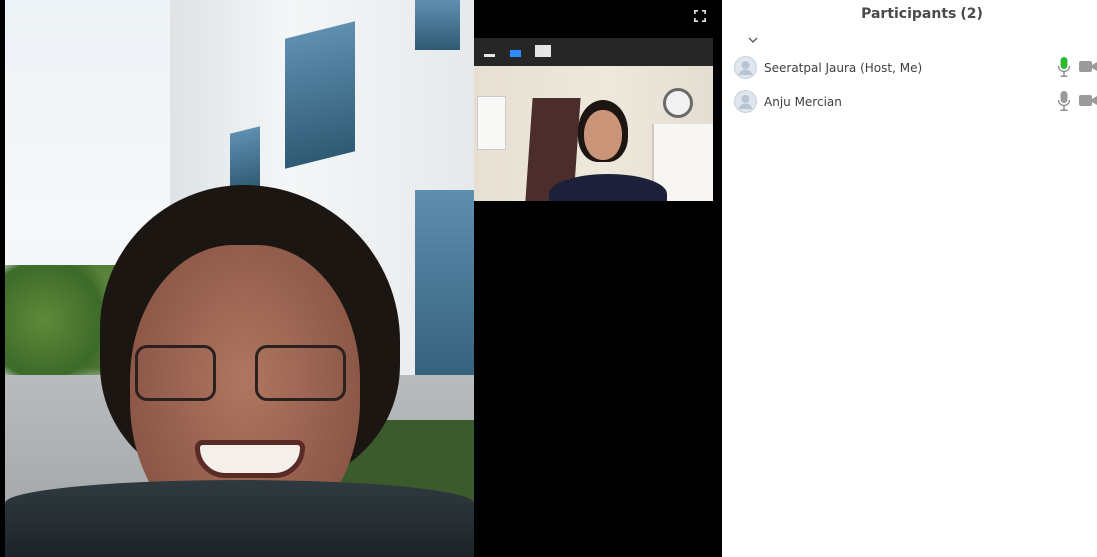  Describe the element at coordinates (489, 55) in the screenshot. I see `minimize-icon` at that location.